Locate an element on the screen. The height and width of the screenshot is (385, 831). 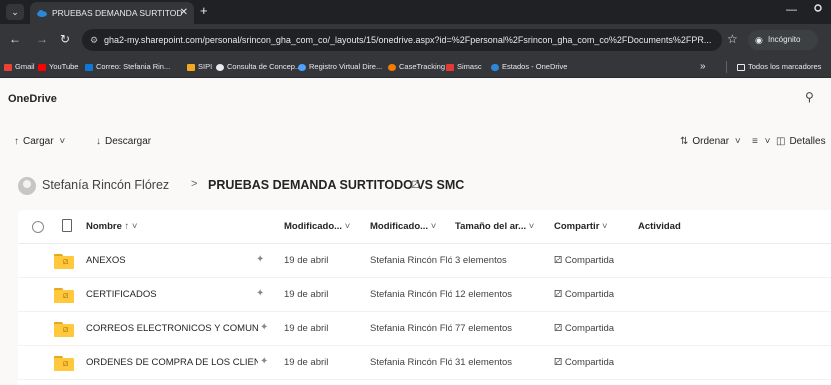
column-size: Tamaño del ar... ˅ is located at coordinates (494, 226).